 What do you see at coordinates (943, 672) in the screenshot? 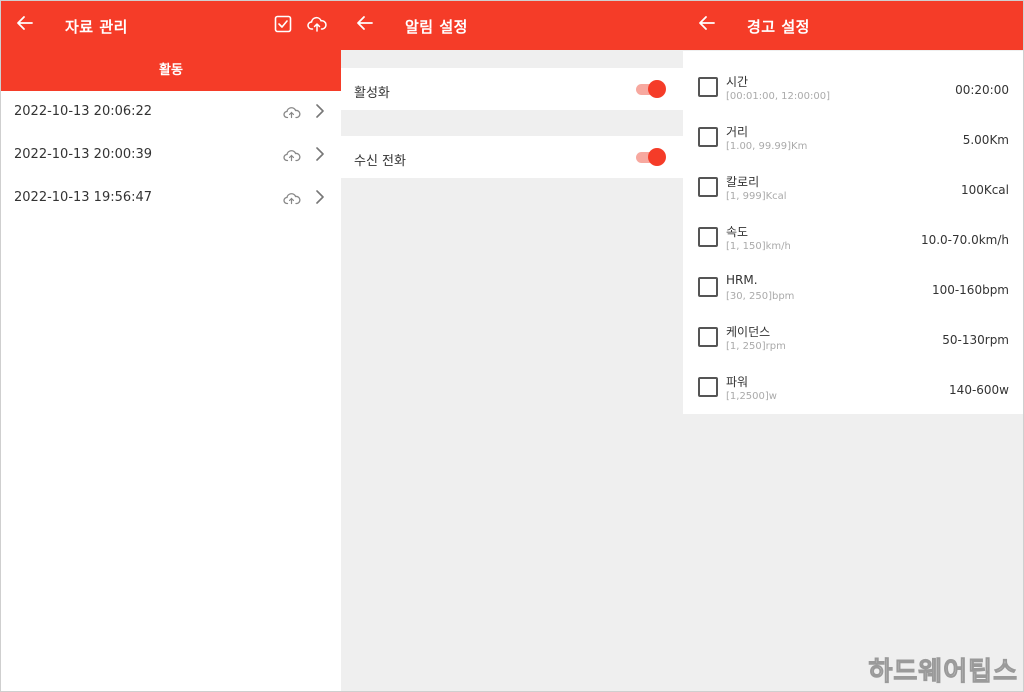
I see `watermark-logo: 하드웨어팁스` at bounding box center [943, 672].